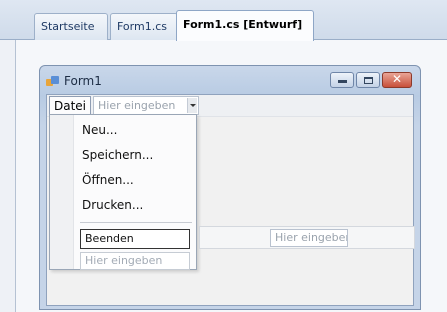 The image size is (447, 312). I want to click on submenu-type-here: Hier eingeben, so click(309, 238).